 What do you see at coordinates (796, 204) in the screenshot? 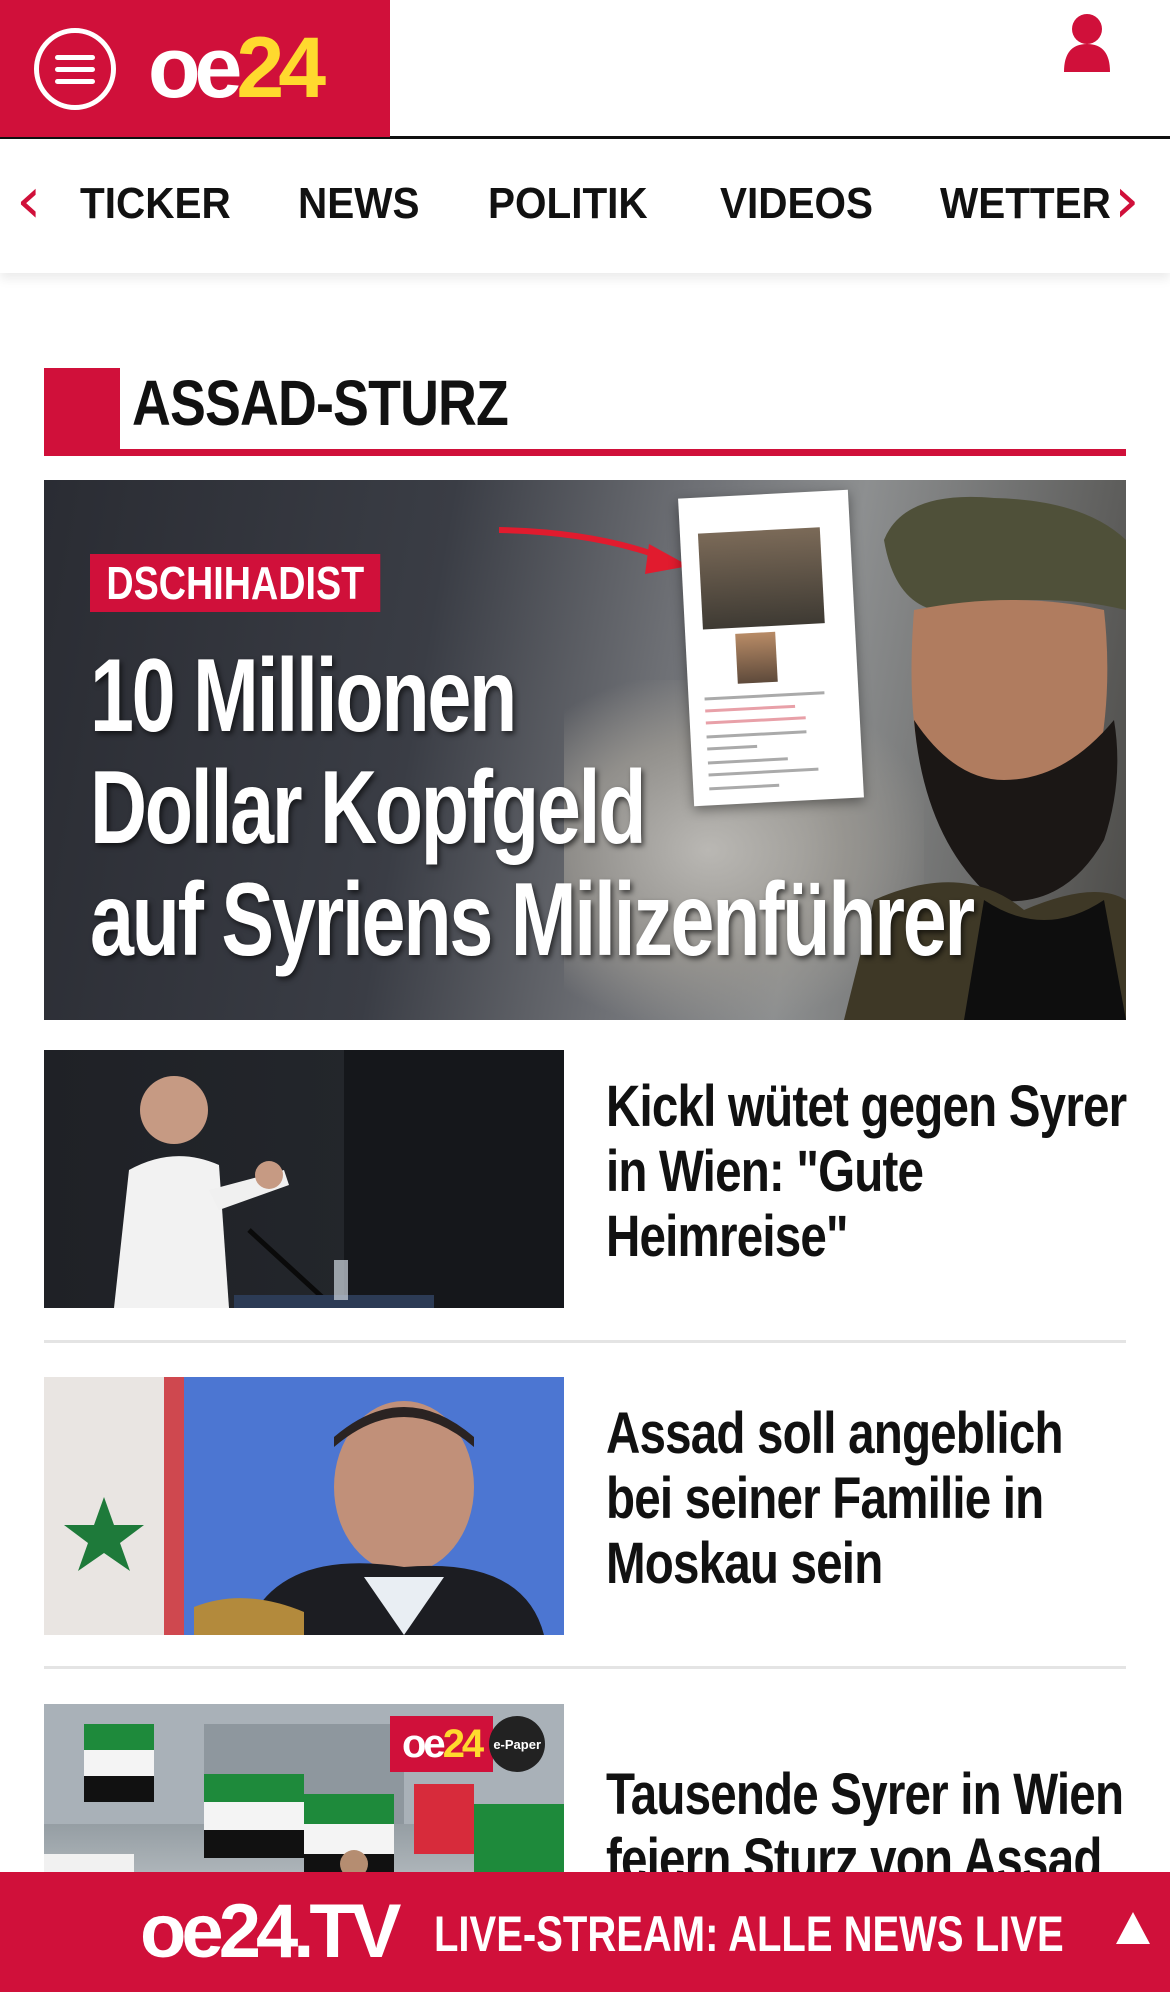
I see `tab-videos: VIDEOS` at bounding box center [796, 204].